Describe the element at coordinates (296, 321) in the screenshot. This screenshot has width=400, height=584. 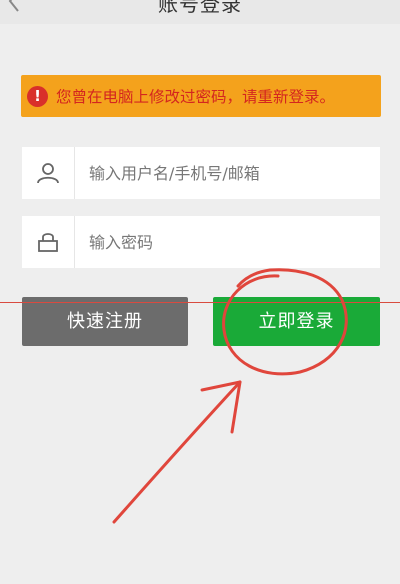
I see `login-button: 立即登录` at that location.